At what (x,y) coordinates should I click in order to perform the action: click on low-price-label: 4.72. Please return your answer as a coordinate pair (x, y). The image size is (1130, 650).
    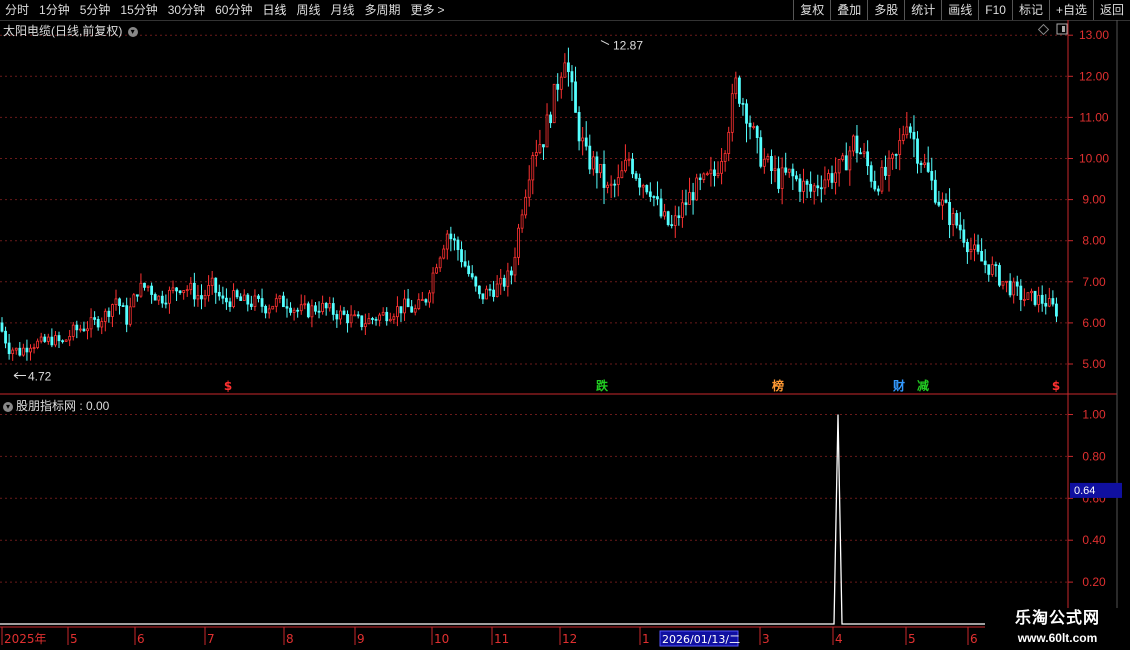
    Looking at the image, I should click on (40, 377).